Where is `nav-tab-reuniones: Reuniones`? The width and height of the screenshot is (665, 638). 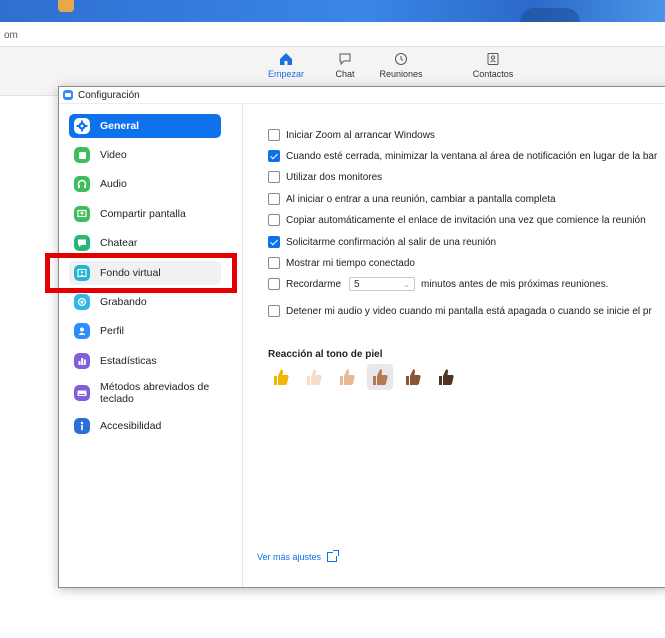 nav-tab-reuniones: Reuniones is located at coordinates (401, 64).